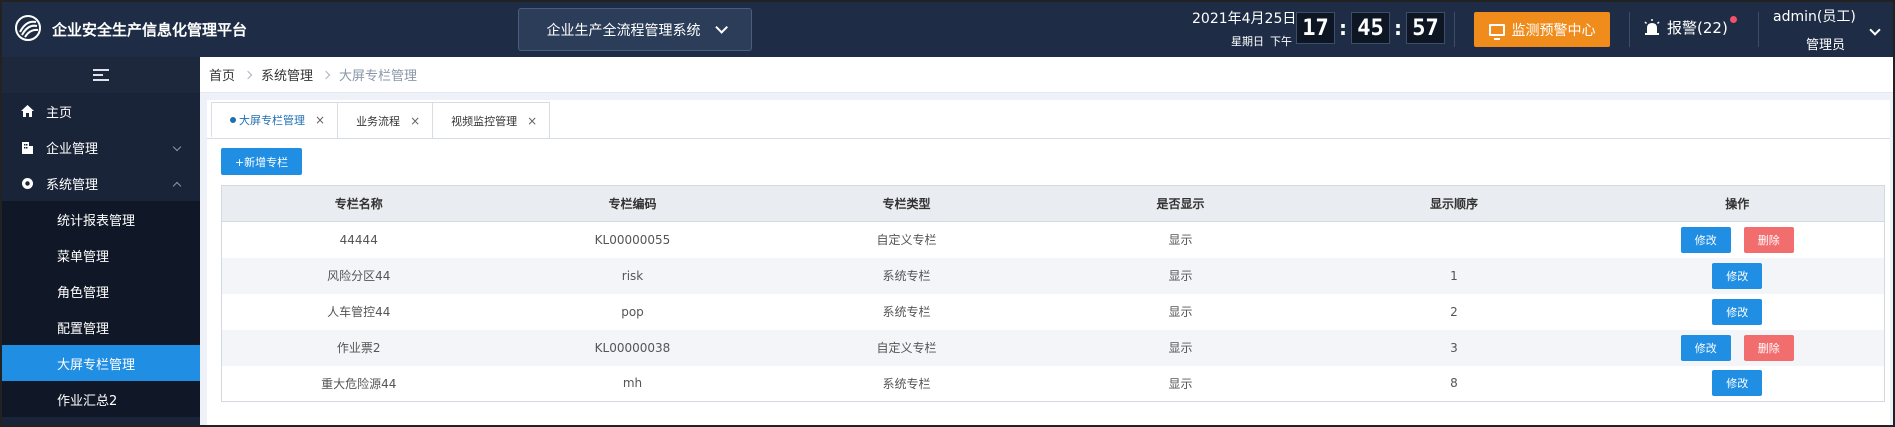 The image size is (1895, 427). I want to click on table-row: 人车管控44 pop 系统专栏 显示 2 修改, so click(1053, 312).